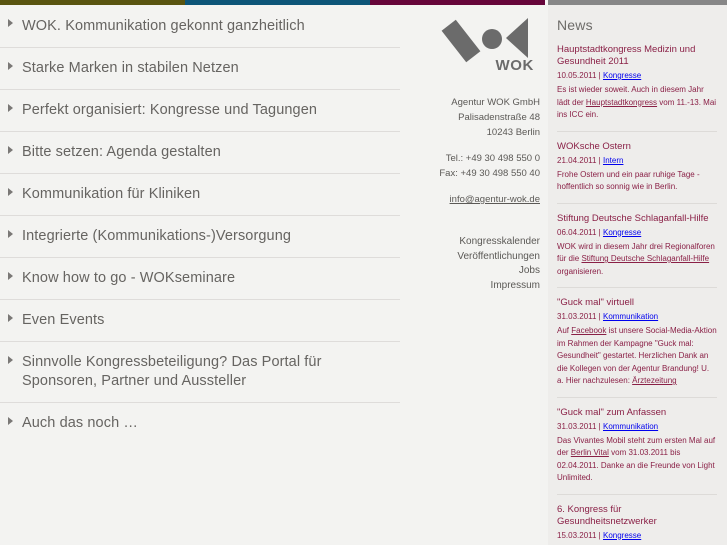 The width and height of the screenshot is (727, 545). Describe the element at coordinates (499, 117) in the screenshot. I see `street-address: Palisadenstraße 48` at that location.